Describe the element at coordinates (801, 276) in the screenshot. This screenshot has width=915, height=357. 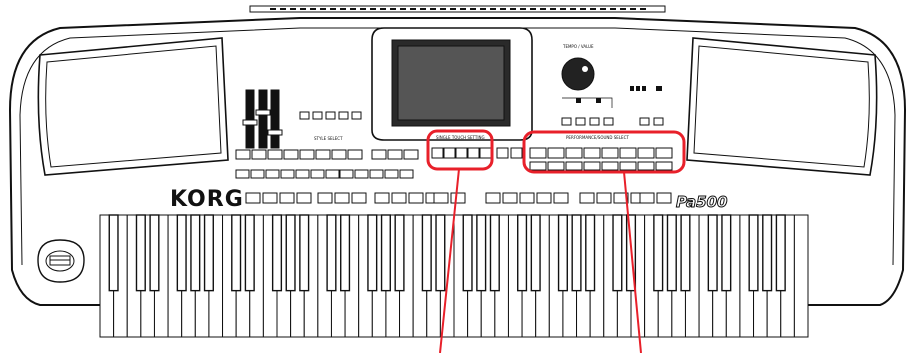
I see `white-key` at that location.